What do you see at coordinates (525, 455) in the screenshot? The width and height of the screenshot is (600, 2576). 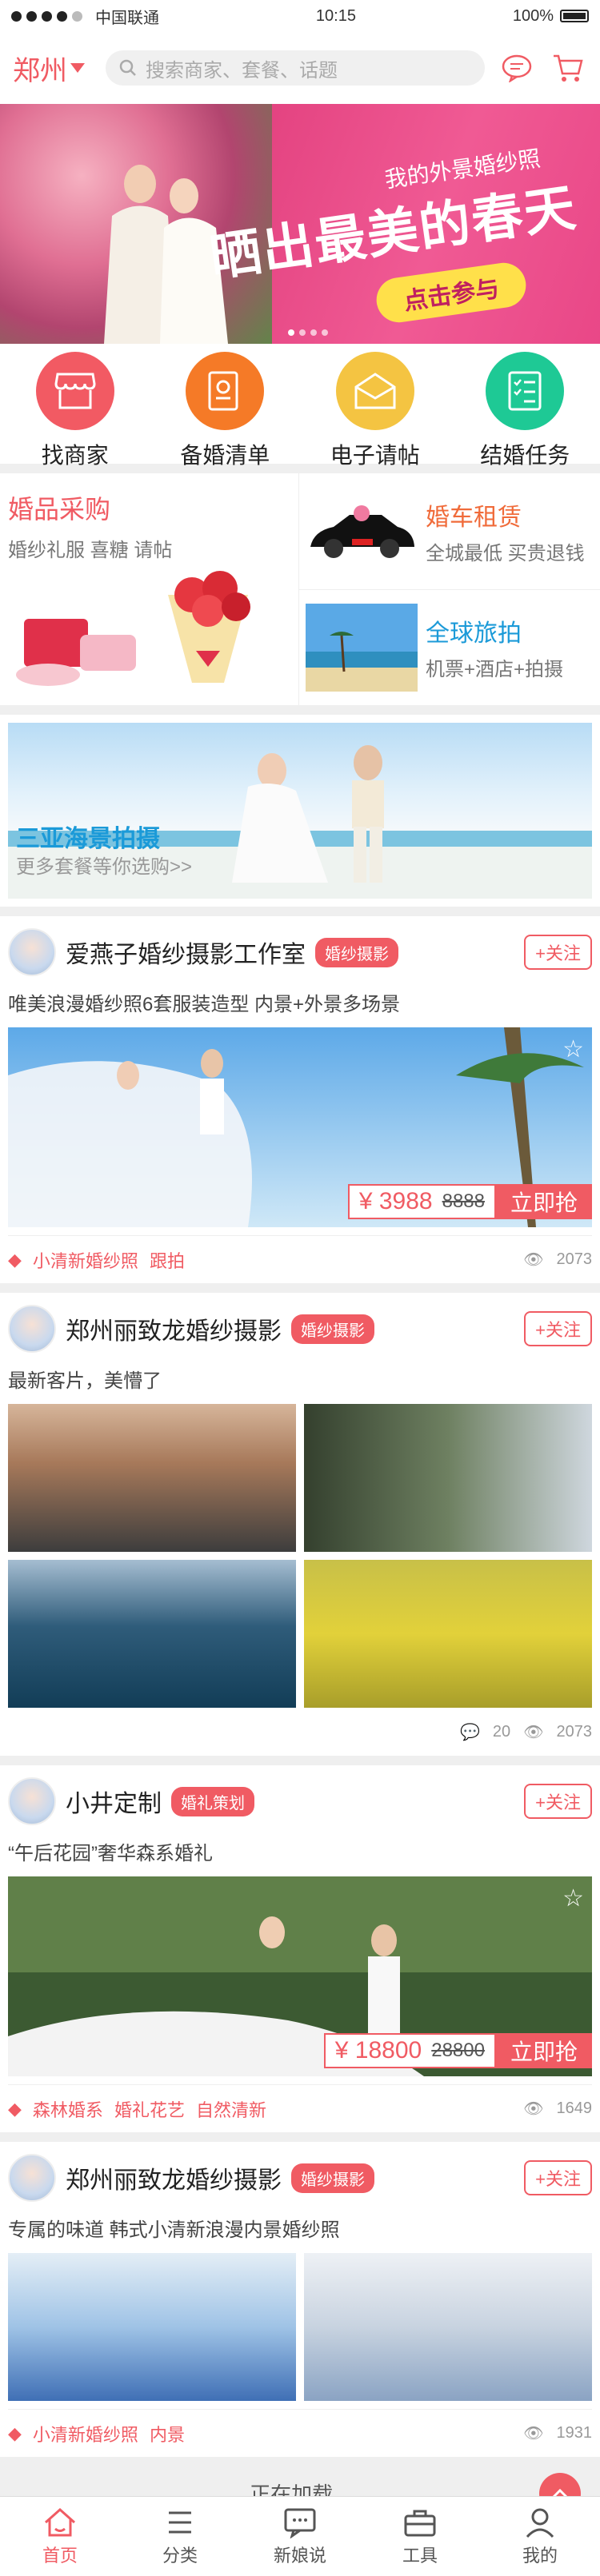 I see `category-label: 结婚任务` at bounding box center [525, 455].